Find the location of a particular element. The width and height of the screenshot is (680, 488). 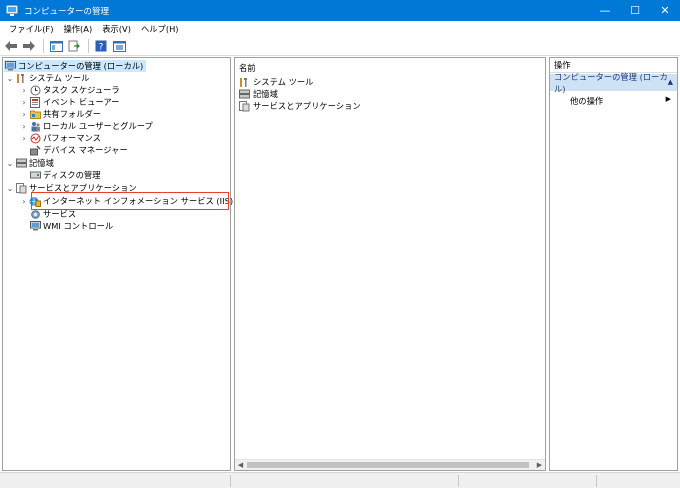

menu-view: 表示(V) is located at coordinates (116, 29).